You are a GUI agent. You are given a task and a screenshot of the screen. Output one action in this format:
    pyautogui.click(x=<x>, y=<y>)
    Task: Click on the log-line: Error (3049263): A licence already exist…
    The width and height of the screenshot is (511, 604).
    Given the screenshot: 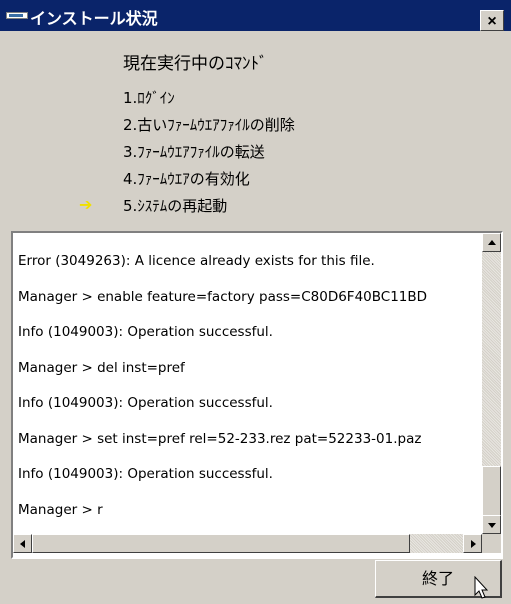 What is the action you would take?
    pyautogui.click(x=196, y=261)
    